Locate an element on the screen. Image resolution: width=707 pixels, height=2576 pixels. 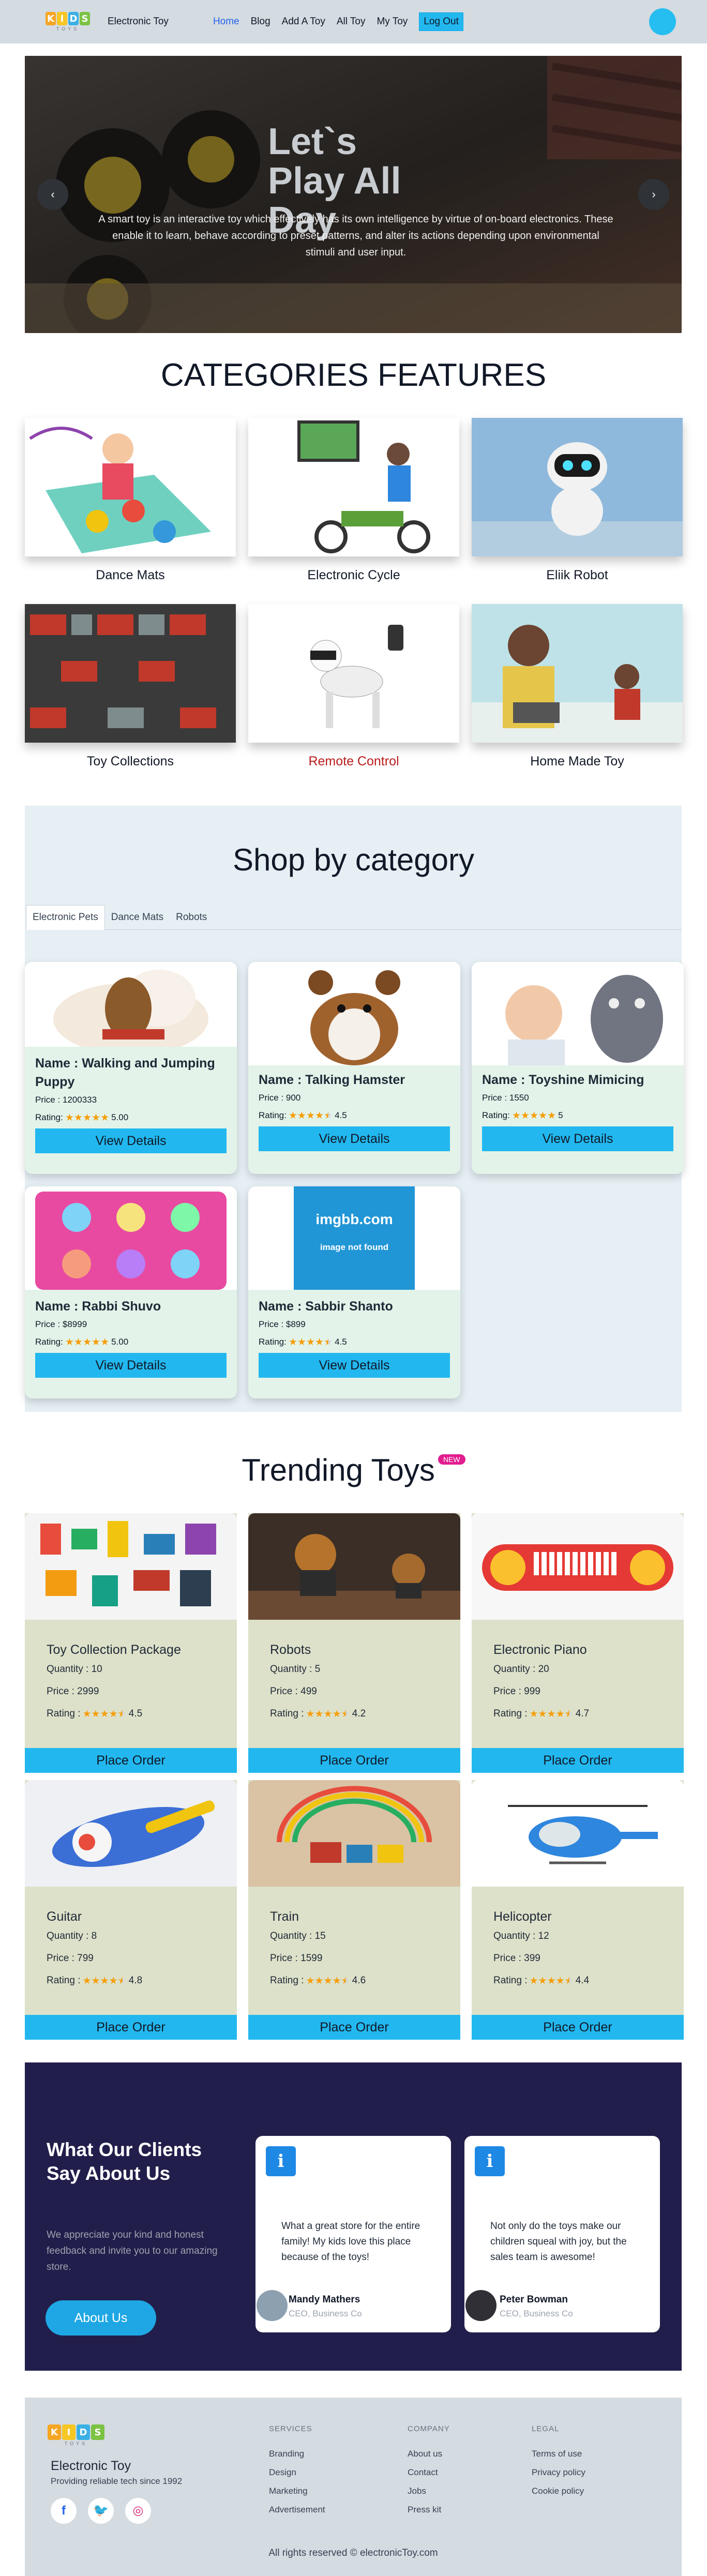
footer-col-title: LEGAL is located at coordinates (546, 2428).